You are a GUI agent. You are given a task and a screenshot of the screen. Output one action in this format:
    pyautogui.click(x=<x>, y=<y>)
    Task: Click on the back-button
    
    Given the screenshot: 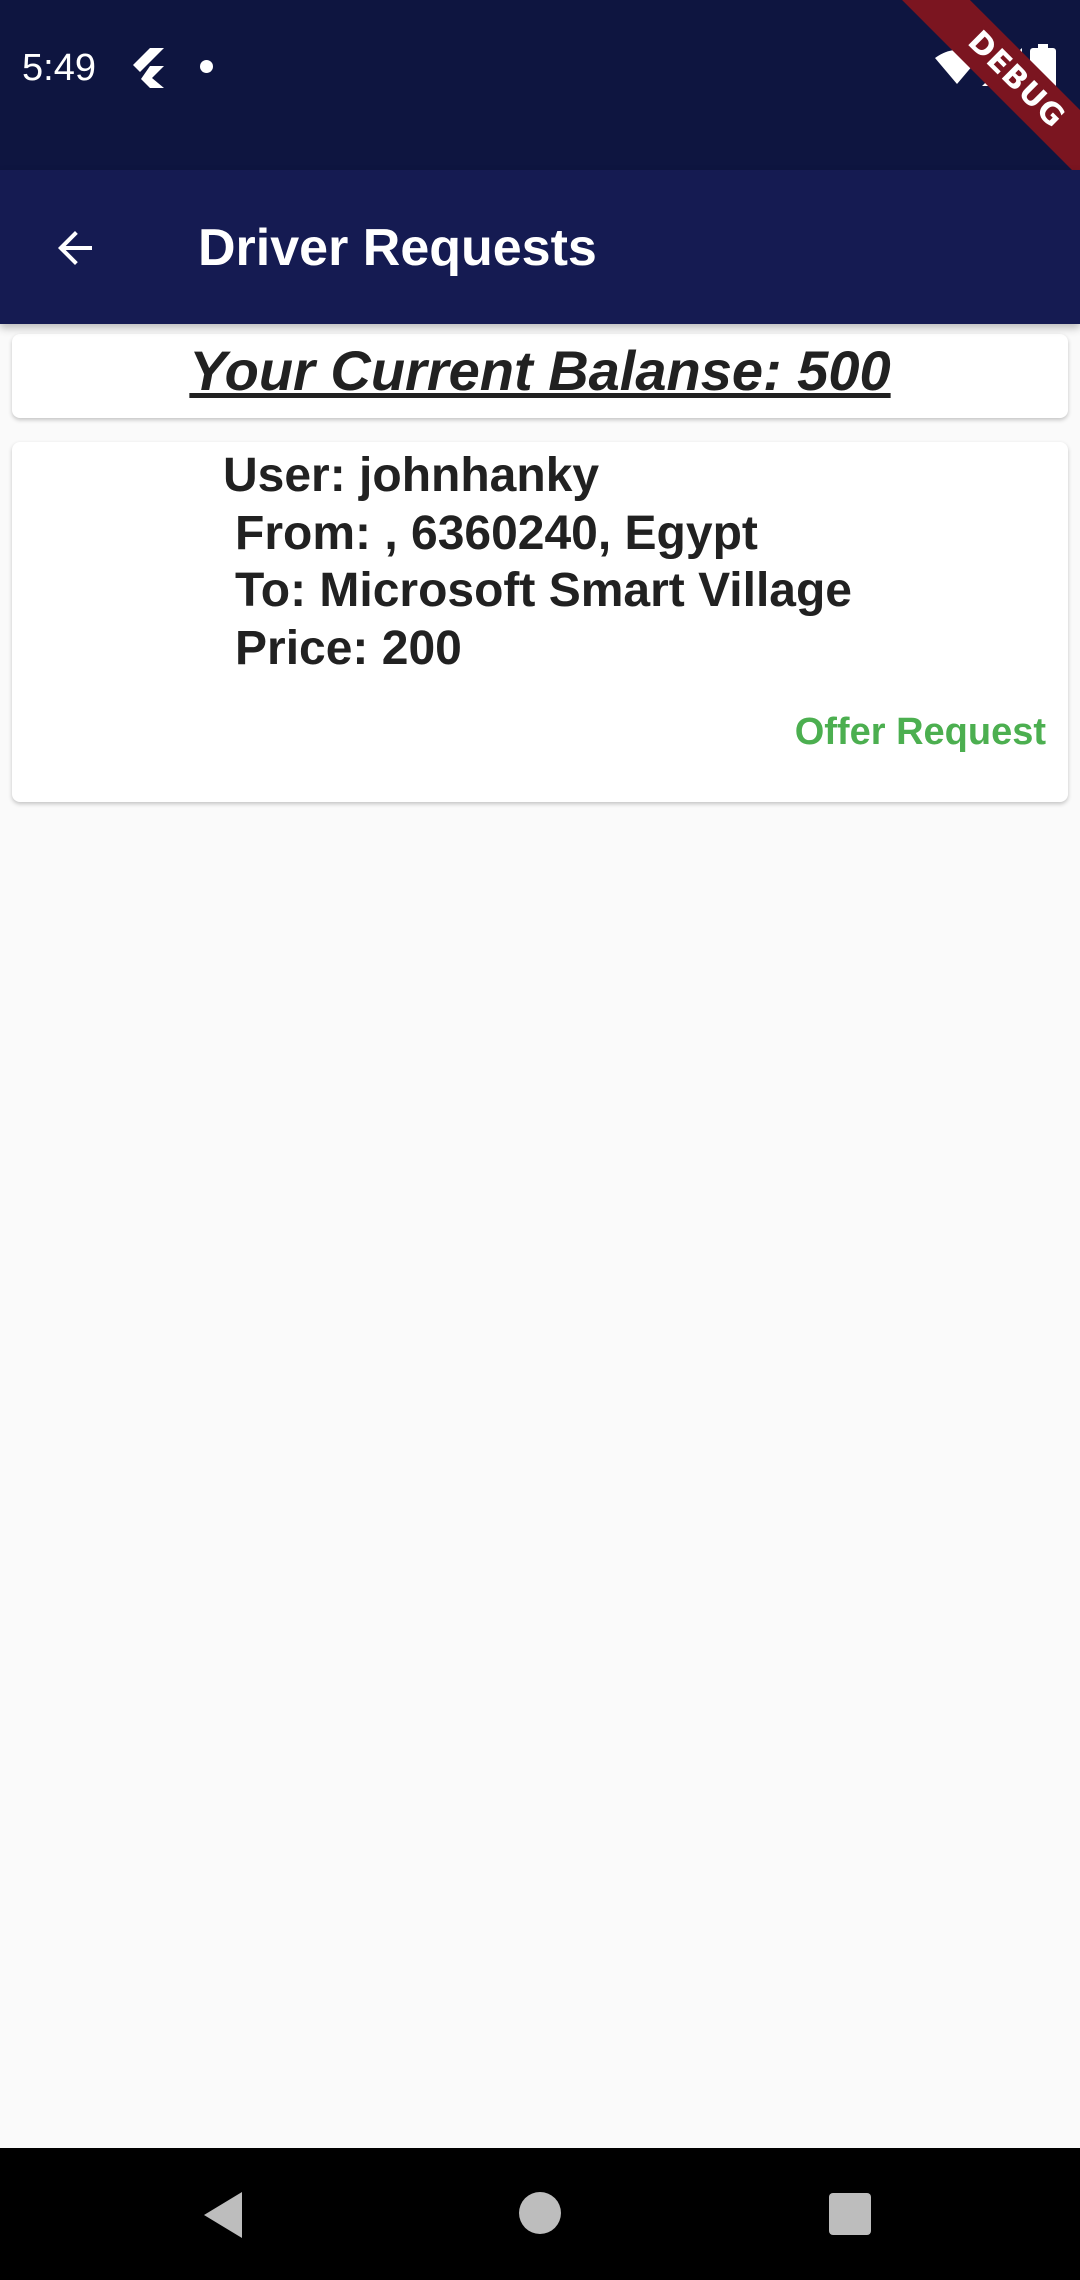 What is the action you would take?
    pyautogui.click(x=76, y=248)
    